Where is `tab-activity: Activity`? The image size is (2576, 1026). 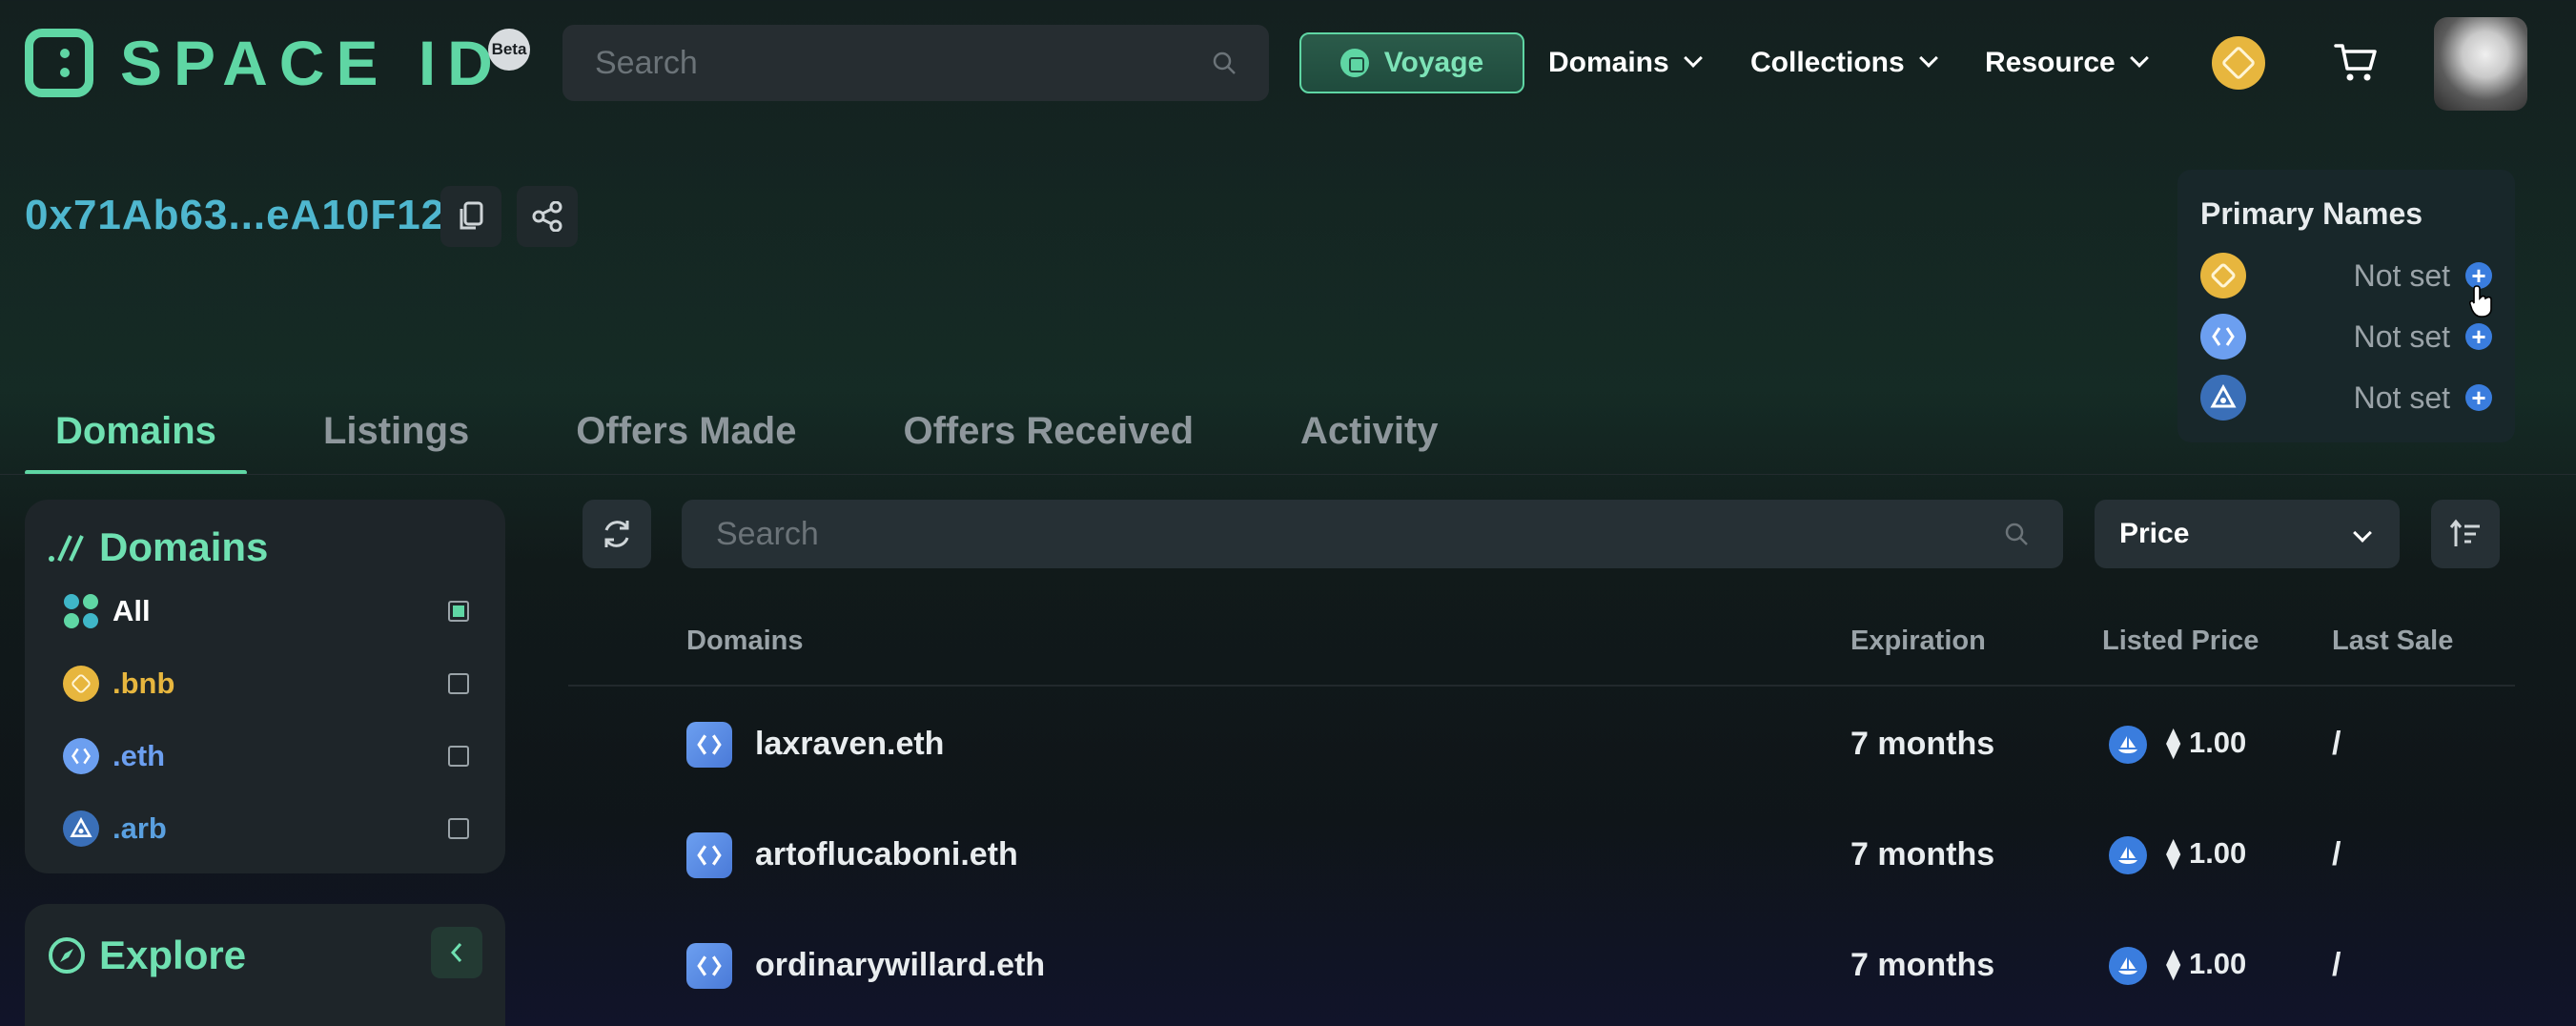
tab-activity: Activity is located at coordinates (1370, 437).